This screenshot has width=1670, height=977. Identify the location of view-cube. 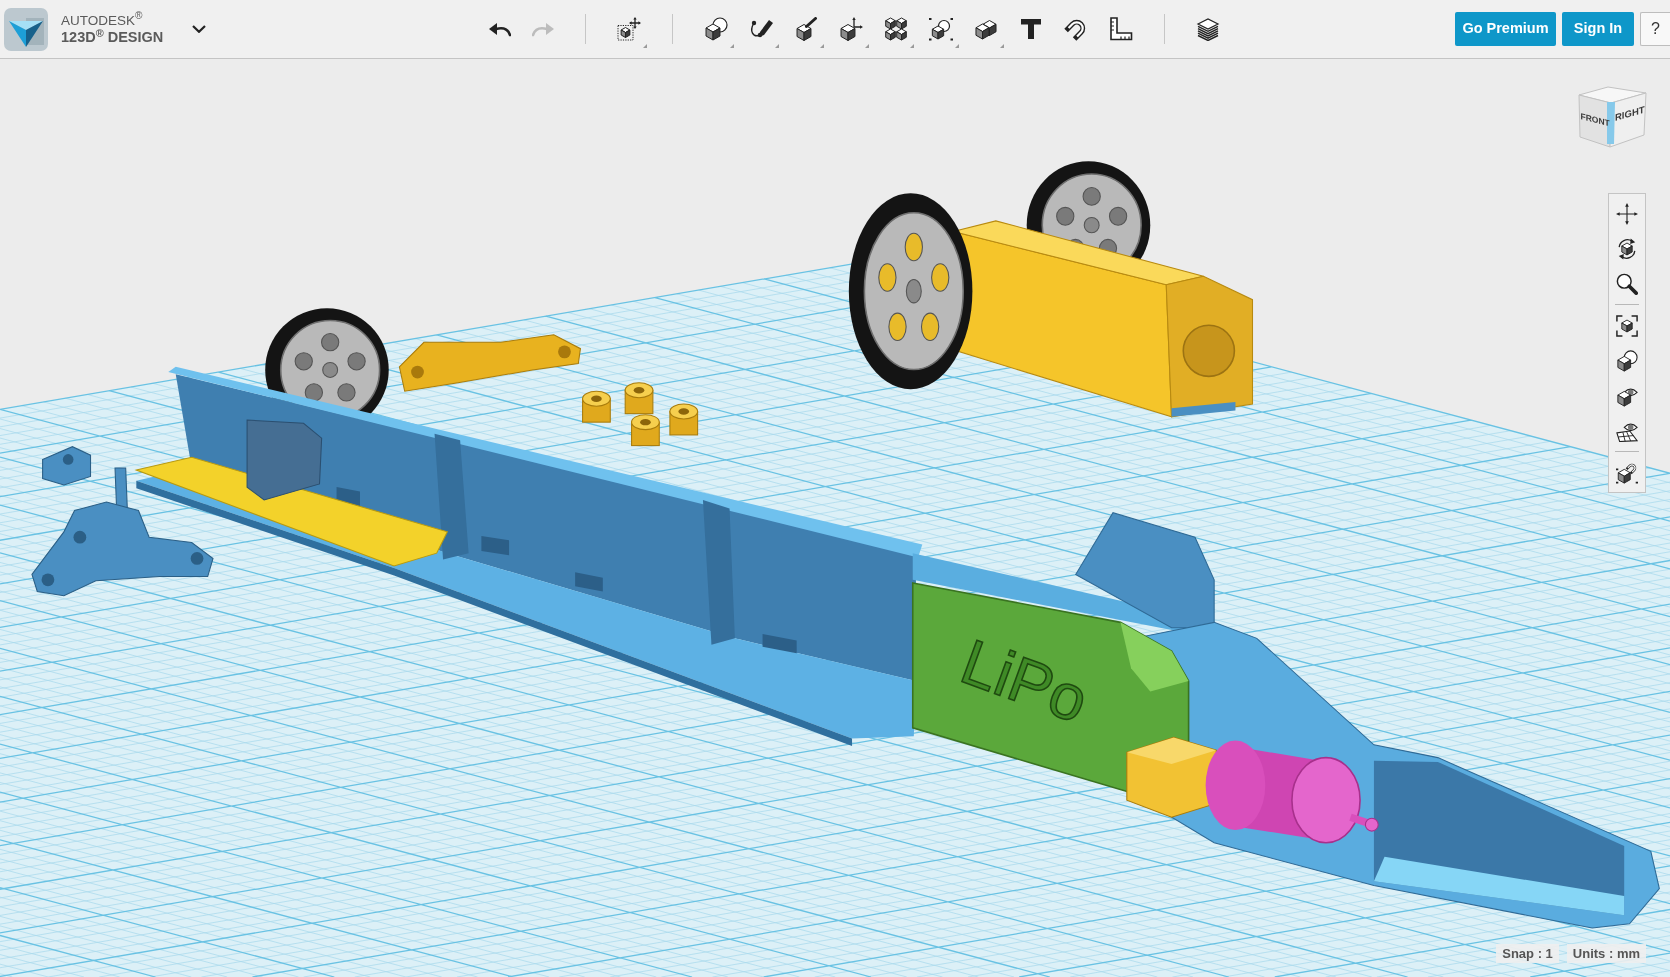
(1612, 117).